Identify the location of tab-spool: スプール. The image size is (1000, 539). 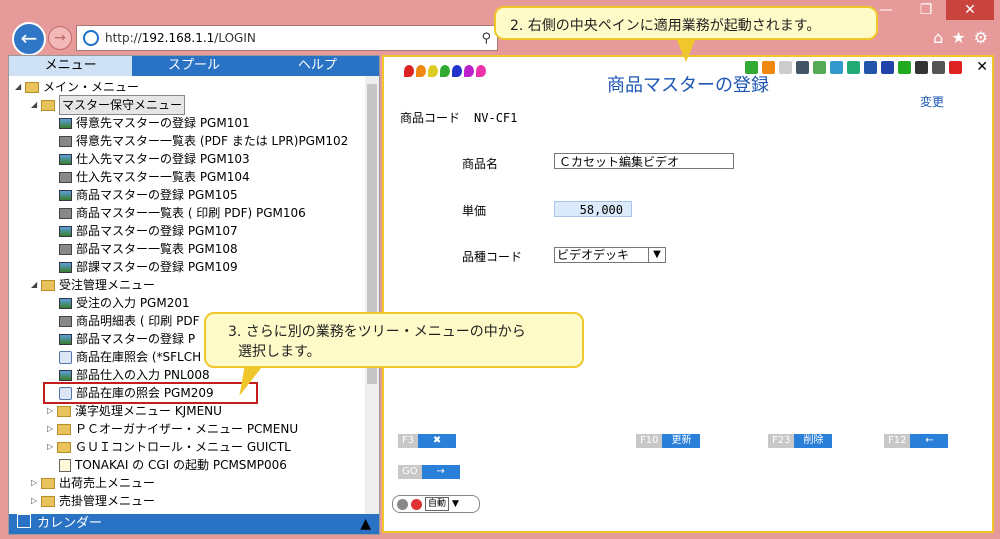
(193, 66).